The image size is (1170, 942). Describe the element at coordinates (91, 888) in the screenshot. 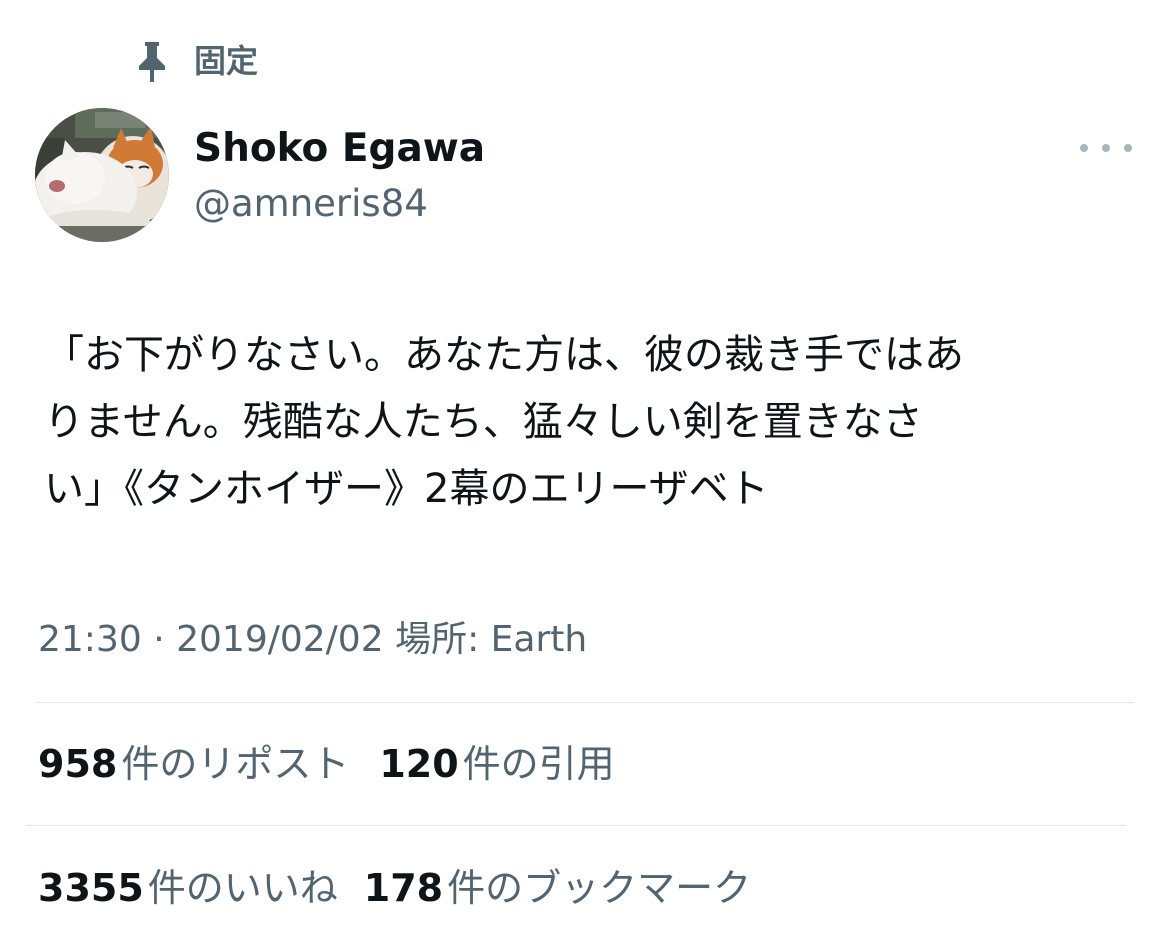

I see `likes-count: 3355` at that location.